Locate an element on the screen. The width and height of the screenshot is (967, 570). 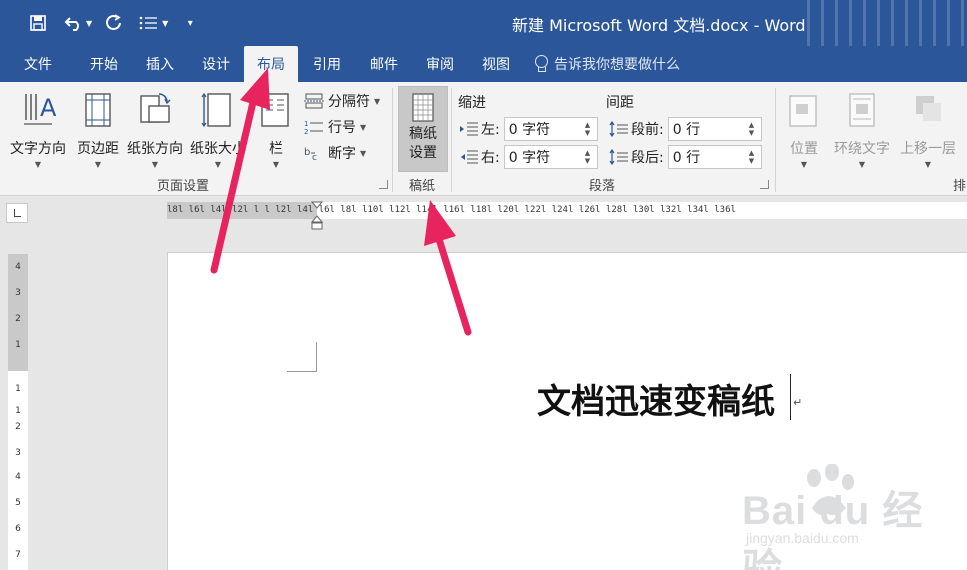
svg-text: c is located at coordinates (314, 157).